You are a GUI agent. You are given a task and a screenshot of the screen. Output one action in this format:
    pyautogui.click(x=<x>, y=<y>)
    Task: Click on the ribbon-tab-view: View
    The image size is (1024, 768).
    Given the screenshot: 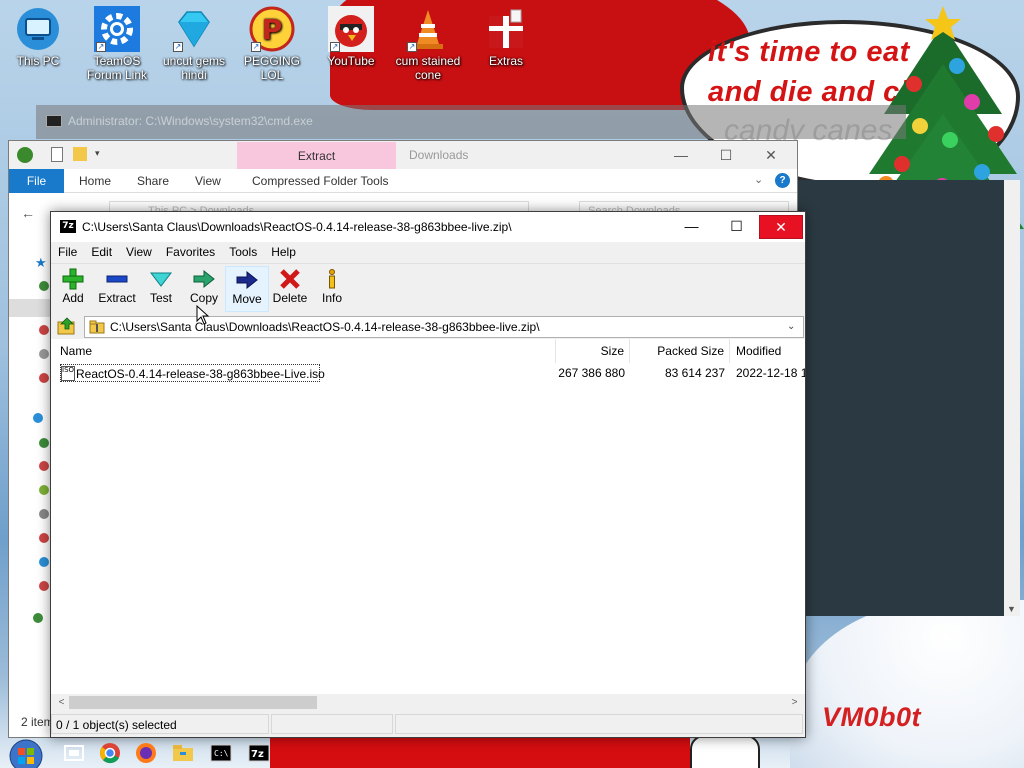 What is the action you would take?
    pyautogui.click(x=208, y=181)
    